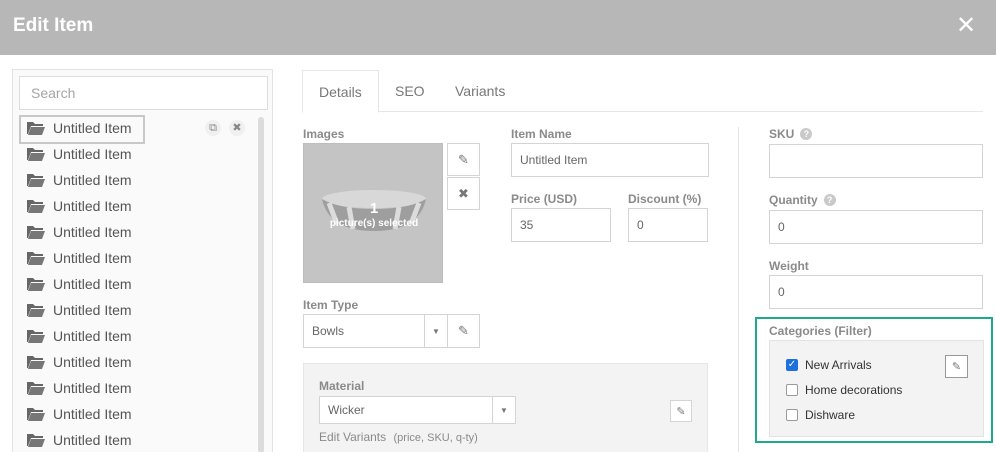 The image size is (996, 452). Describe the element at coordinates (498, 27) in the screenshot. I see `modal-header: Edit Item ✕` at that location.